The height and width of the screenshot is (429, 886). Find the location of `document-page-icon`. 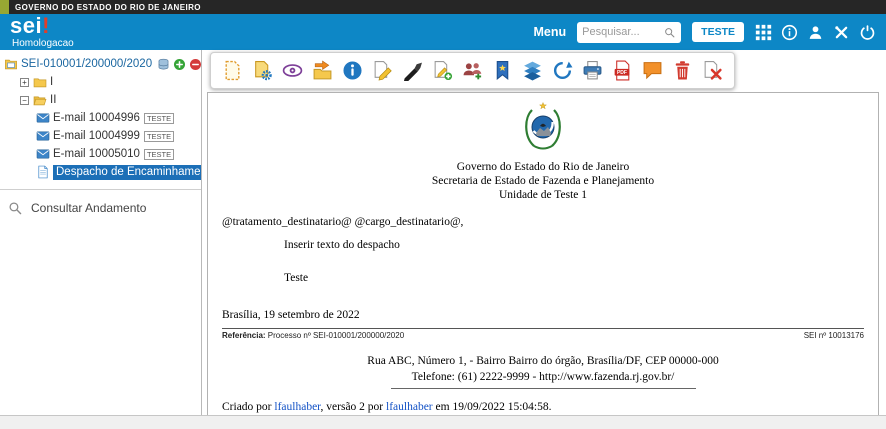

document-page-icon is located at coordinates (43, 172).